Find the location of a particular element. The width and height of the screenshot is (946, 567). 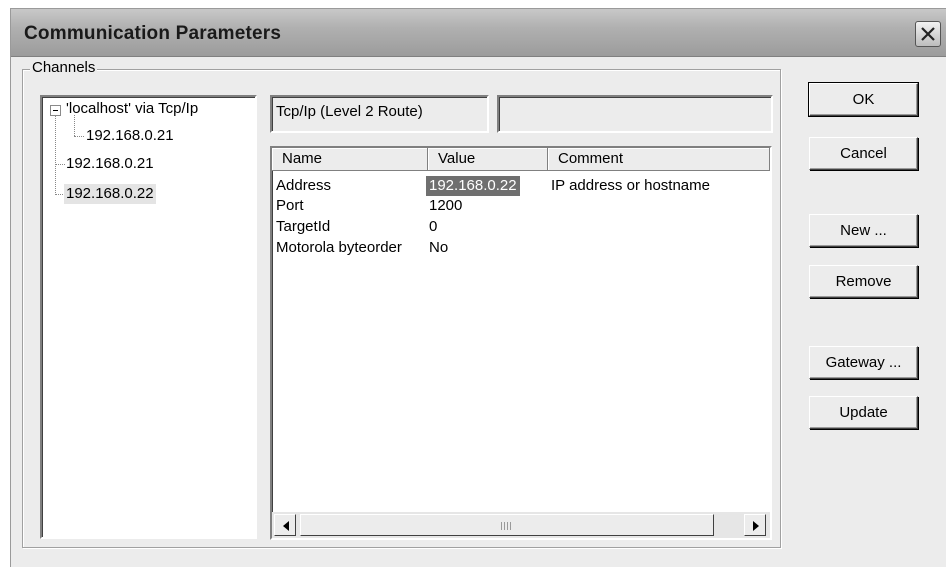

param-comment: IP address or hostname is located at coordinates (630, 185).